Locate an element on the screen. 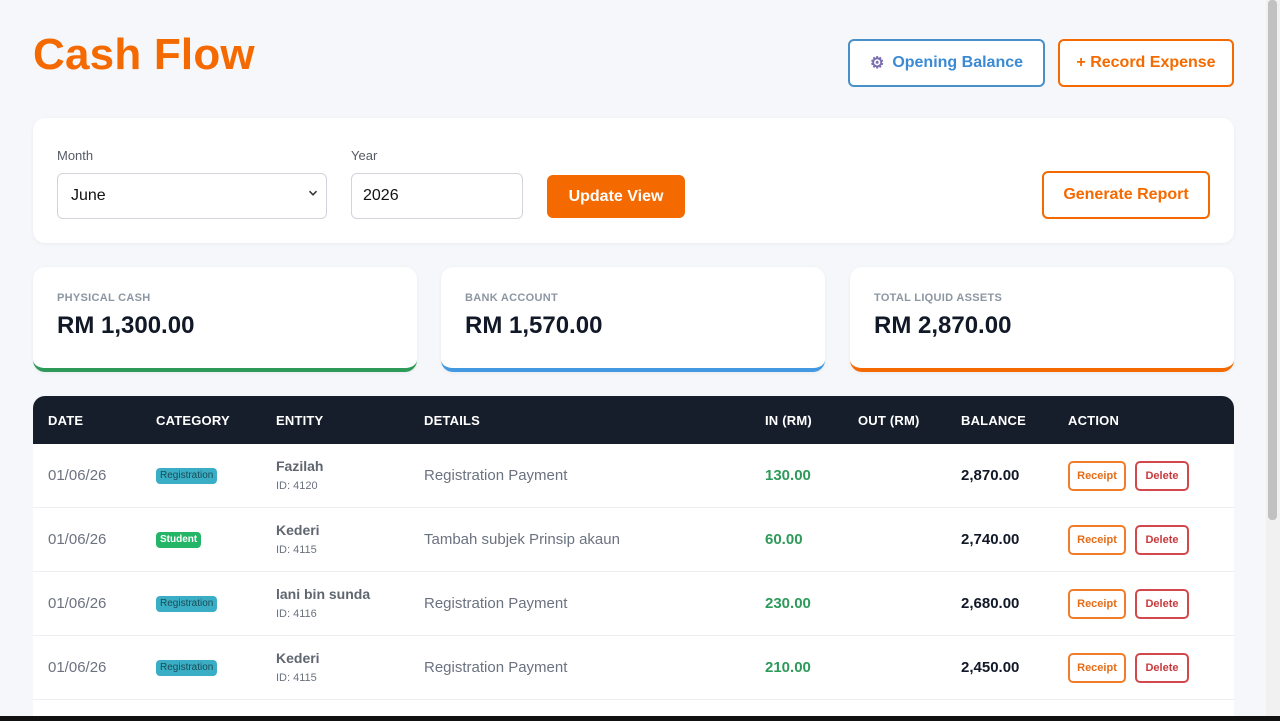  row-details: Tambah subjek Prinsip akaun is located at coordinates (522, 539).